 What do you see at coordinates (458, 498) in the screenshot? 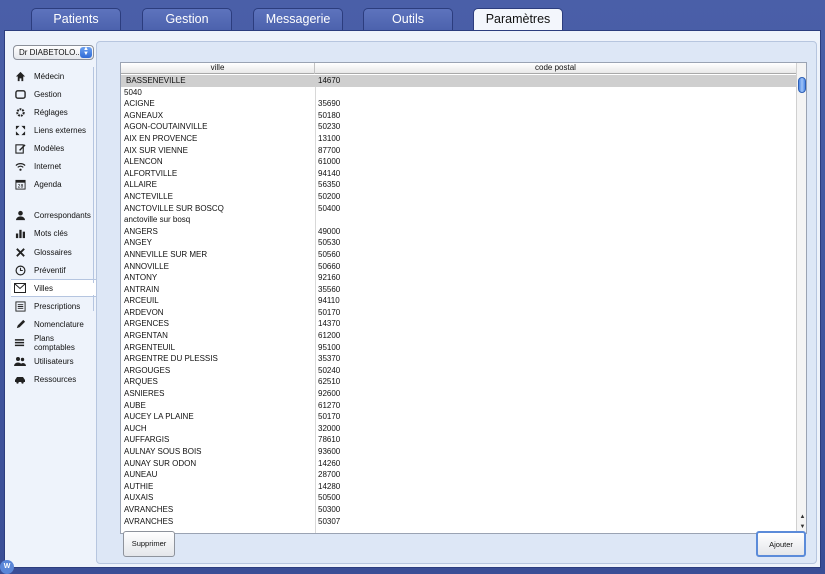
I see `table-row: AUXAIS 50500` at bounding box center [458, 498].